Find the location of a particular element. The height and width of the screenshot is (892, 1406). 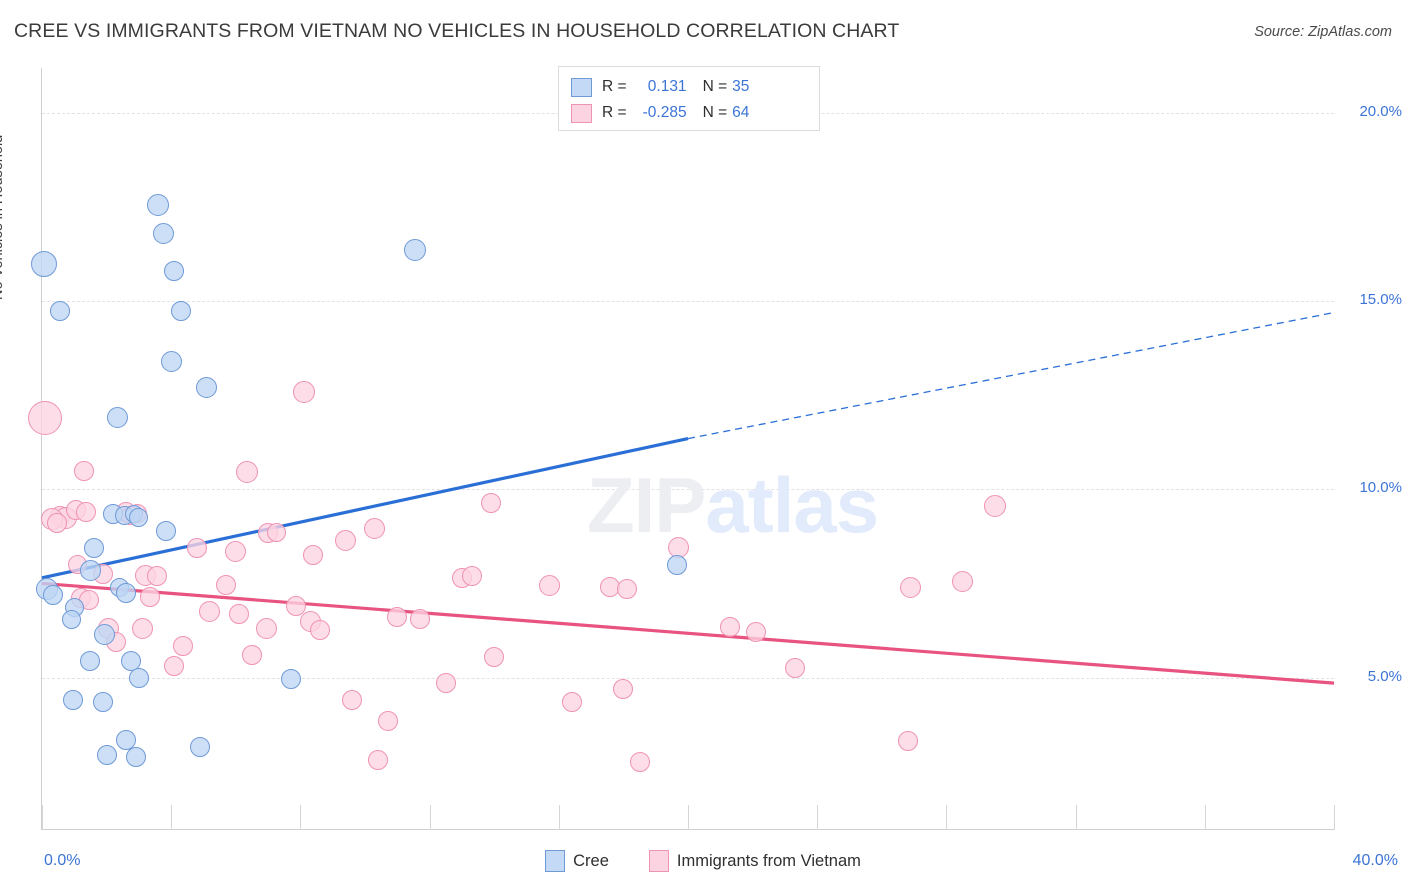

n-value-cree: 35 is located at coordinates (741, 86).